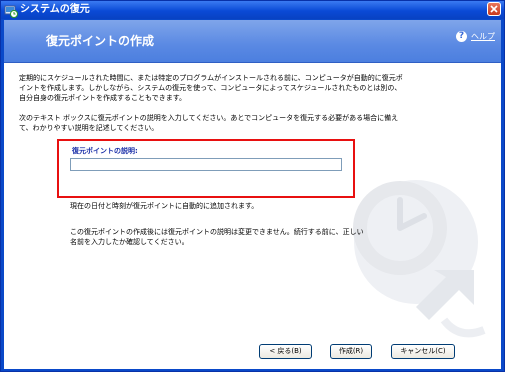 This screenshot has height=372, width=505. Describe the element at coordinates (11, 10) in the screenshot. I see `app-restore-icon` at that location.